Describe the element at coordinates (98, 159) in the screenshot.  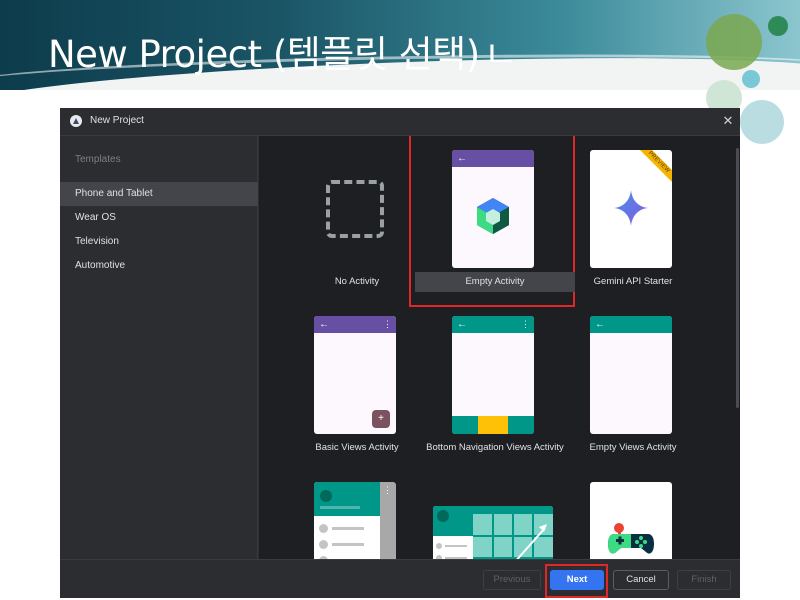
I see `sidebar-header: Templates` at that location.